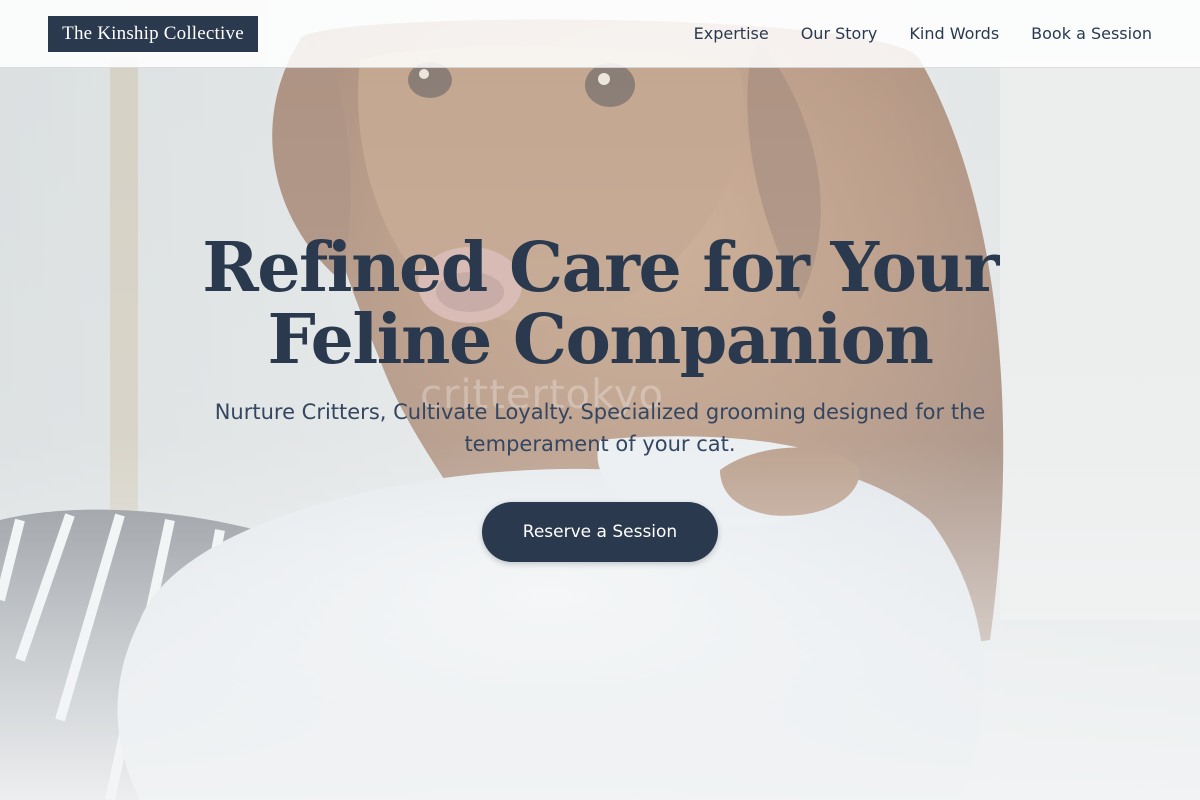 The image size is (1200, 800). Describe the element at coordinates (600, 532) in the screenshot. I see `reserve-session-button: Reserve a Session` at that location.